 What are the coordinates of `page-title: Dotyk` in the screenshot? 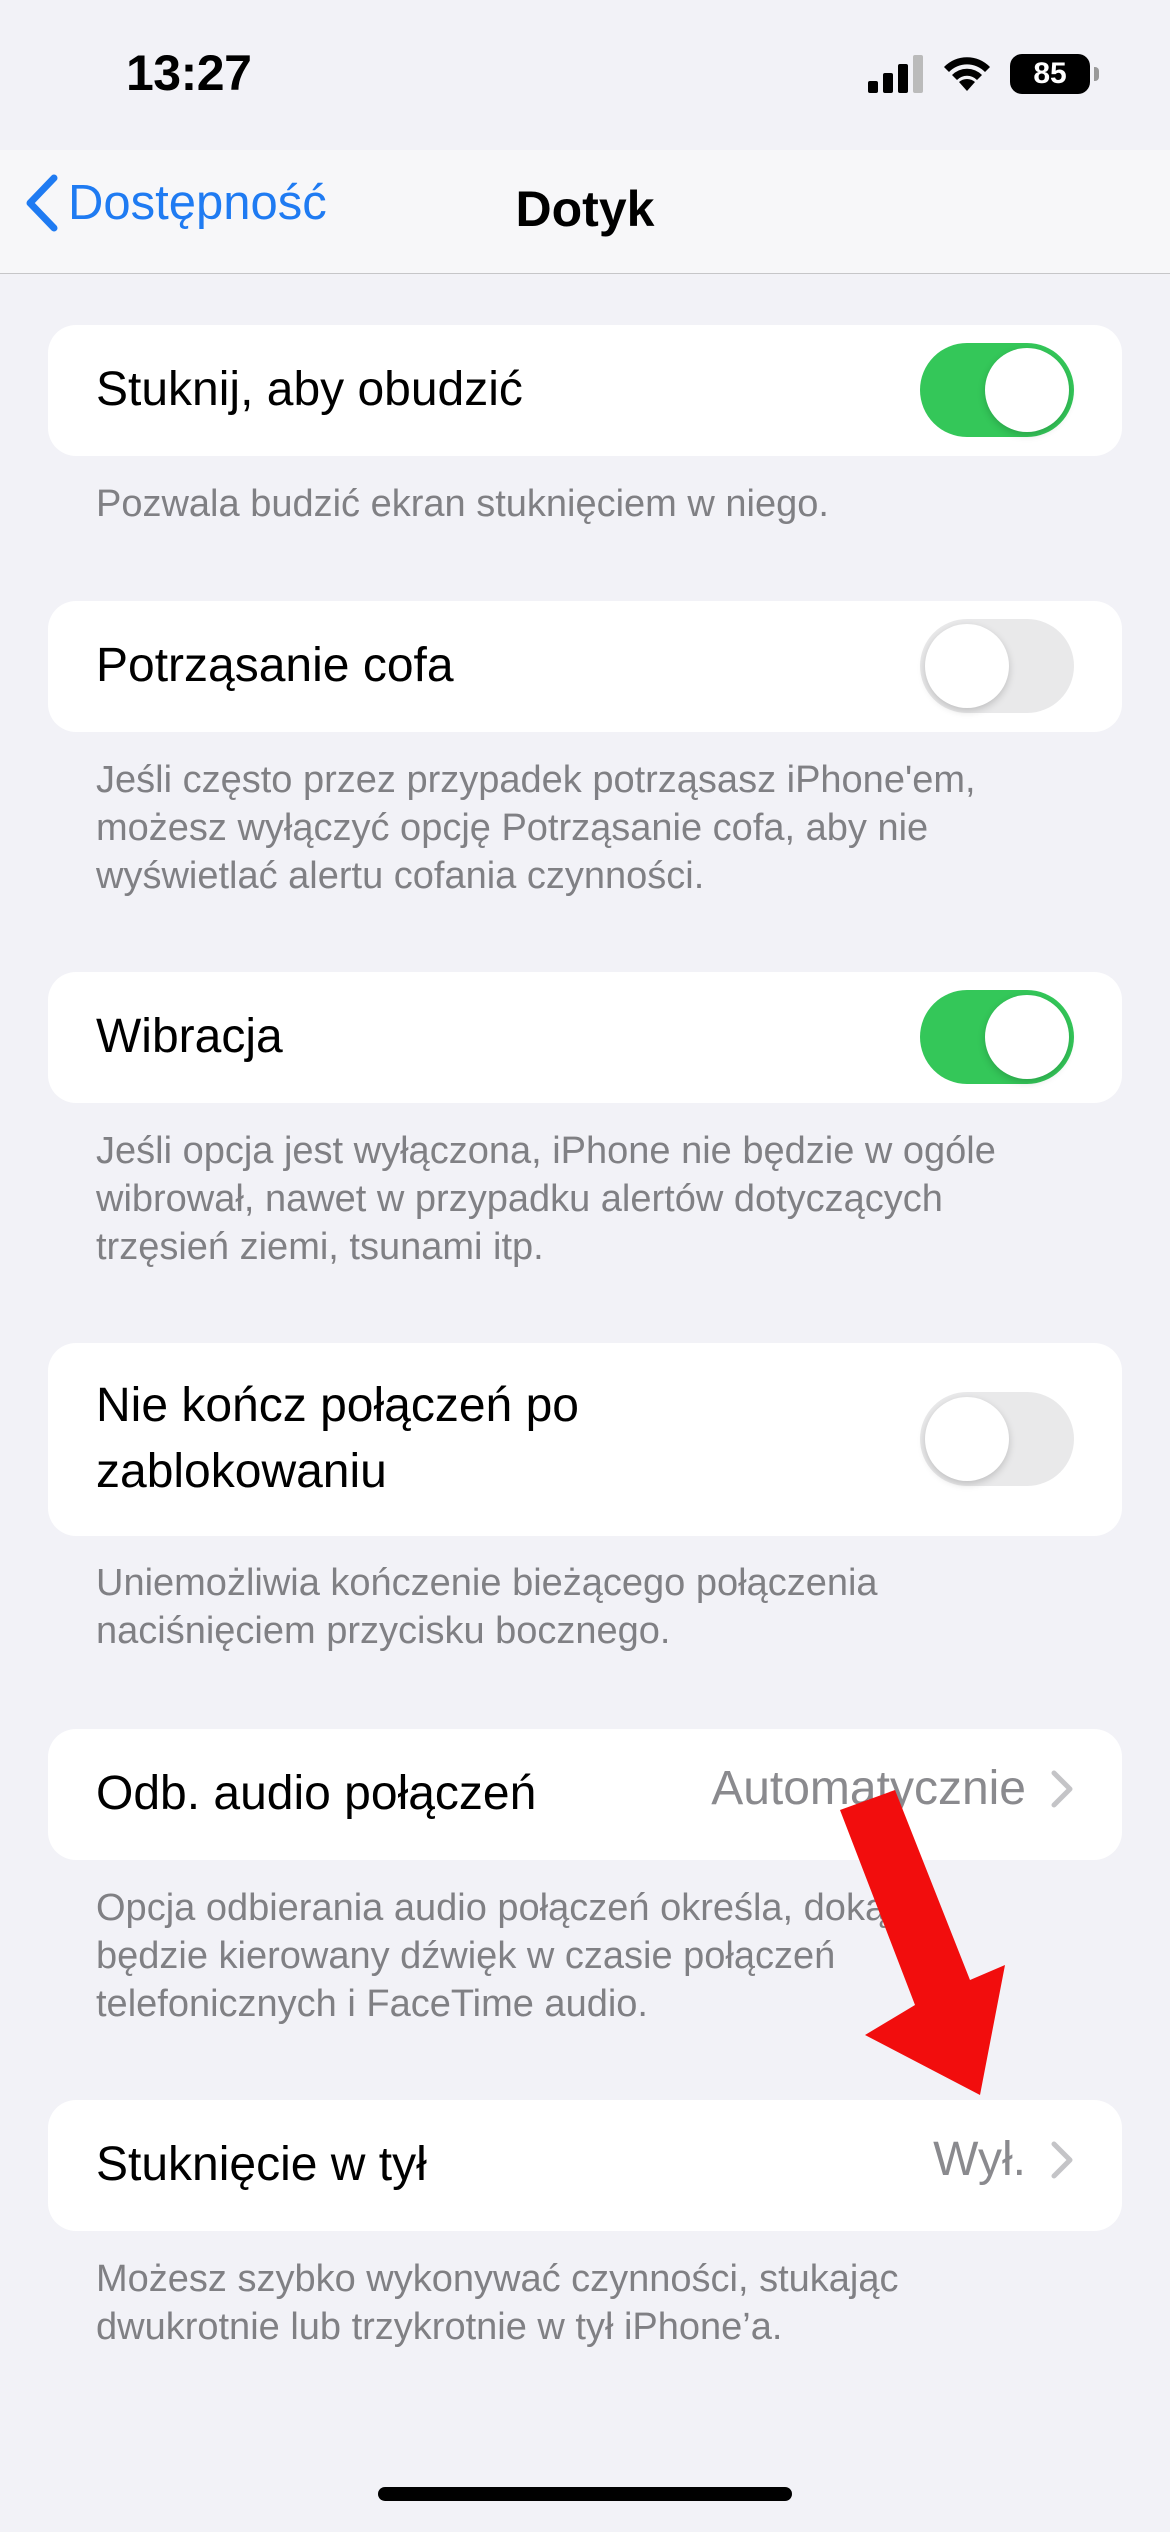 It's located at (585, 209).